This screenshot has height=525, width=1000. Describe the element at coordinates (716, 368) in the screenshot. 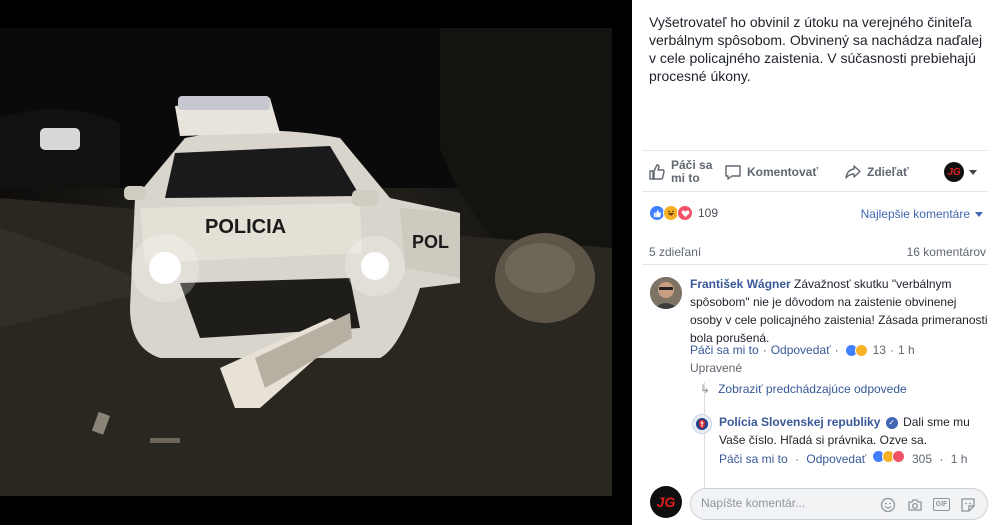

I see `edited-label: Upravené` at that location.